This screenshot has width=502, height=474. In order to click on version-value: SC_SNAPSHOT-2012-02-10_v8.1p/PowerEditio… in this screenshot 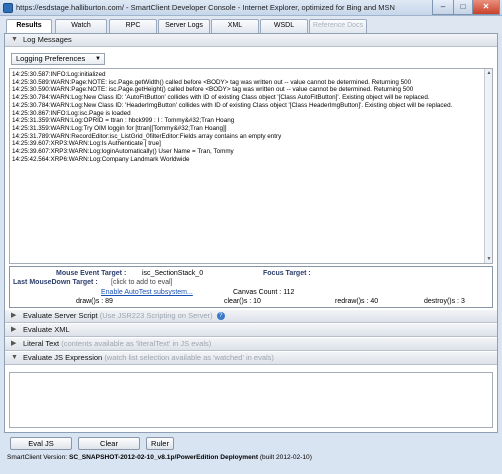, I will do `click(163, 457)`.